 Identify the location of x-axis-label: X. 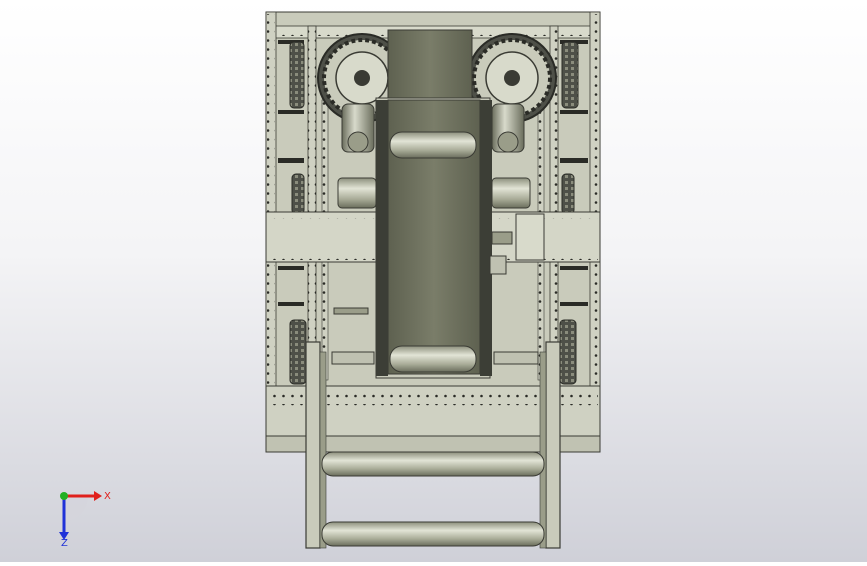
(107, 496).